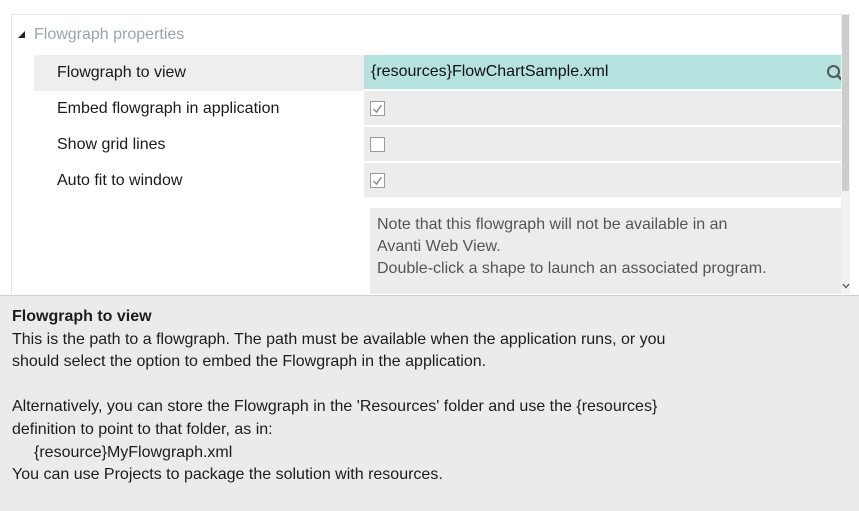 The height and width of the screenshot is (511, 859). What do you see at coordinates (82, 316) in the screenshot?
I see `description-heading: Flowgraph to view` at bounding box center [82, 316].